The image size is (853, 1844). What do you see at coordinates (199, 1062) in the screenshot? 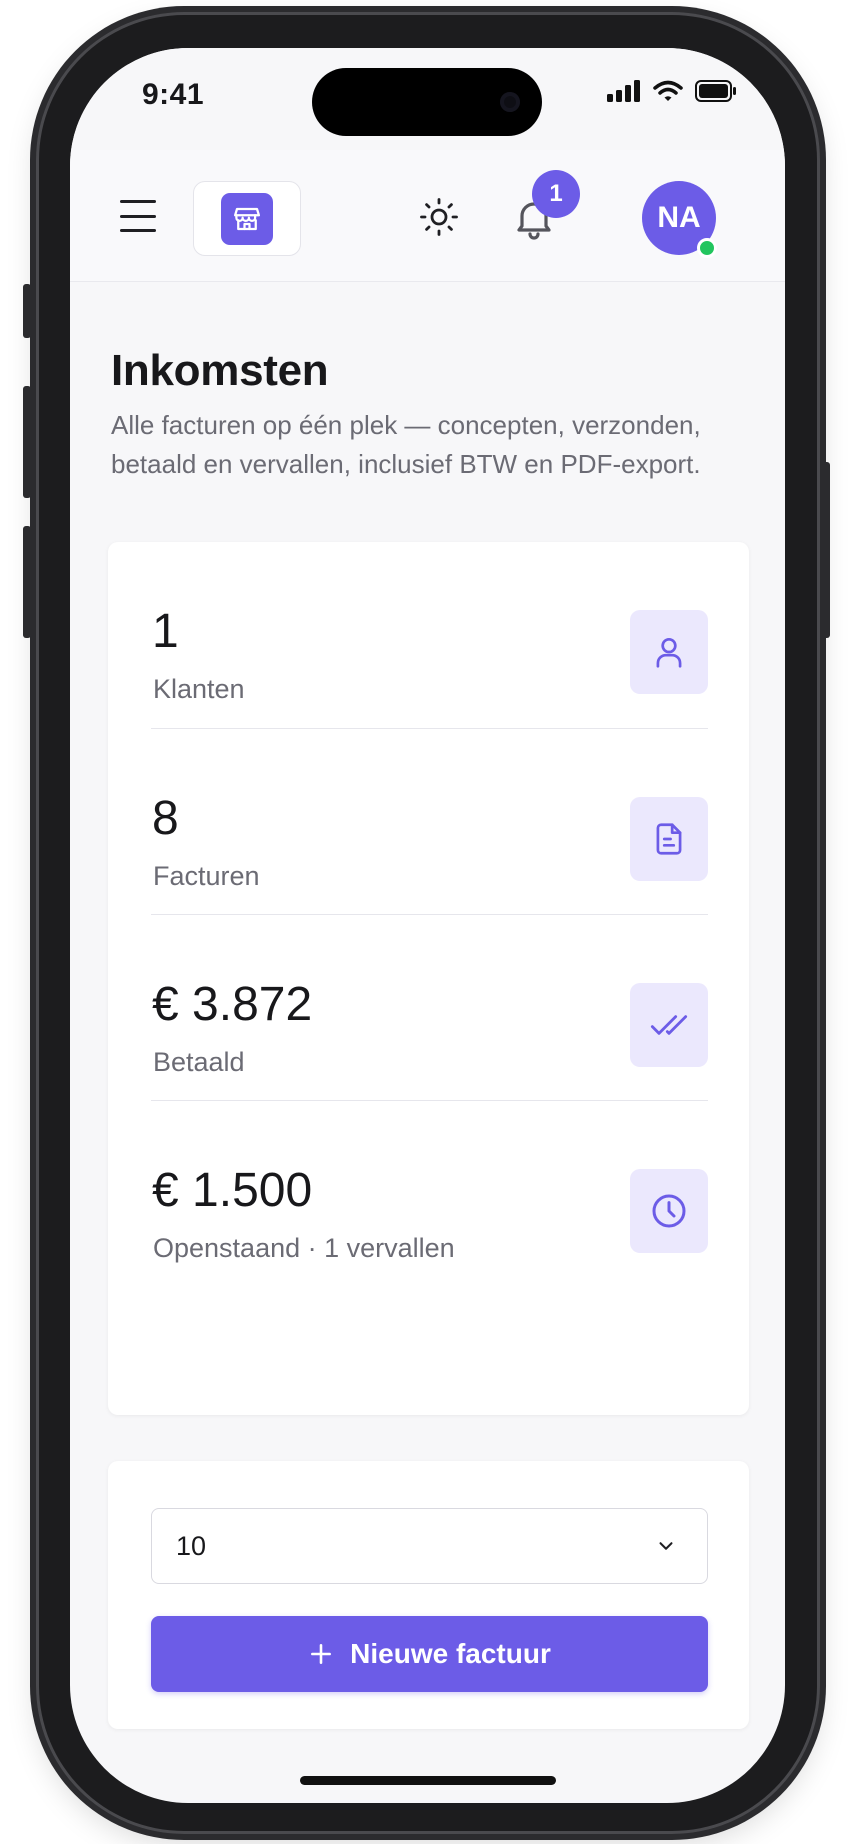
I see `stat-label: Betaald` at bounding box center [199, 1062].